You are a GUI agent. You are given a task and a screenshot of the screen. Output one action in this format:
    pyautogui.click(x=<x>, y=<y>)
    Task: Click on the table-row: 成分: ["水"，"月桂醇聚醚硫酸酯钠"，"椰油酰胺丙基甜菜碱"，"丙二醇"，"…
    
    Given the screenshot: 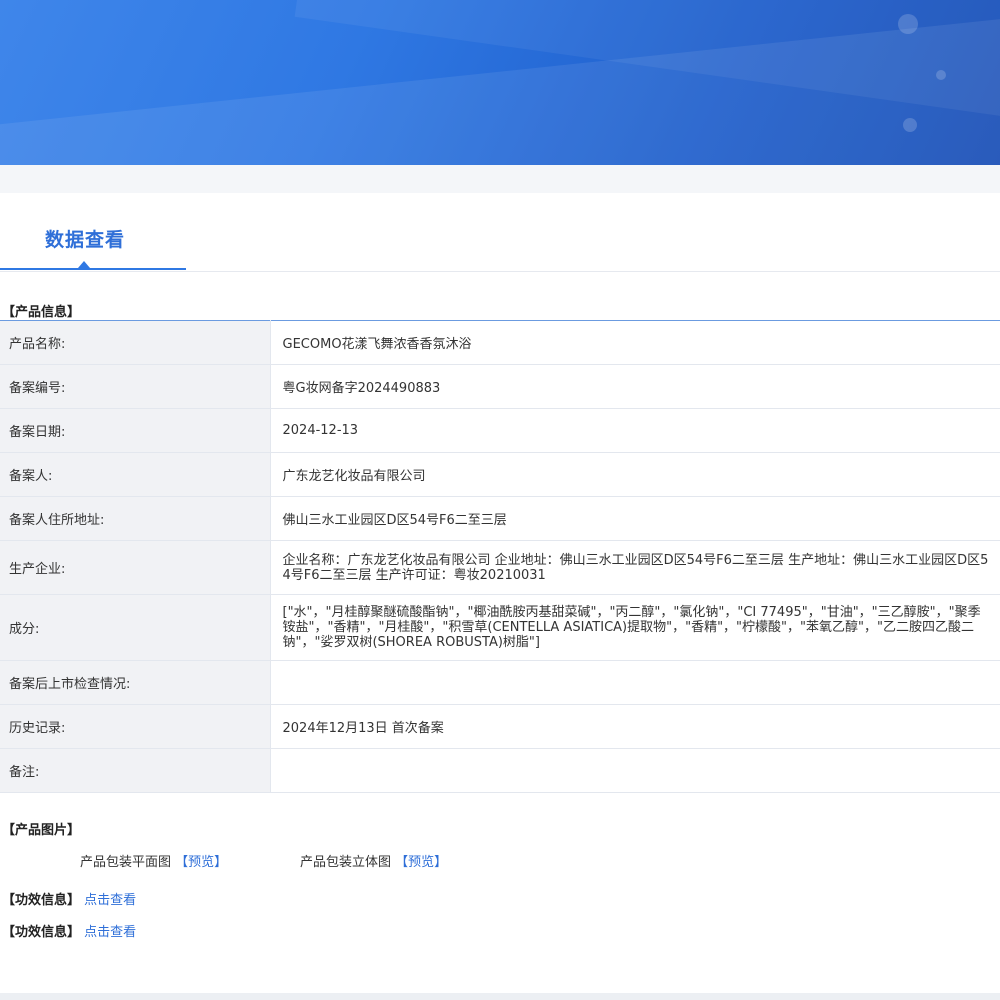 What is the action you would take?
    pyautogui.click(x=500, y=627)
    